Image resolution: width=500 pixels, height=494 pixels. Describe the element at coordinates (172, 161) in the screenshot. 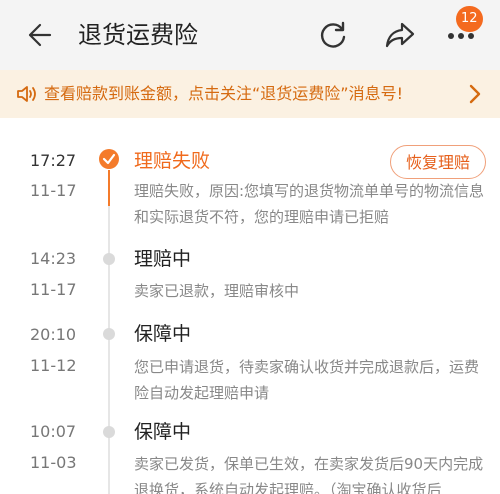

I see `event-status: 理赔失败` at that location.